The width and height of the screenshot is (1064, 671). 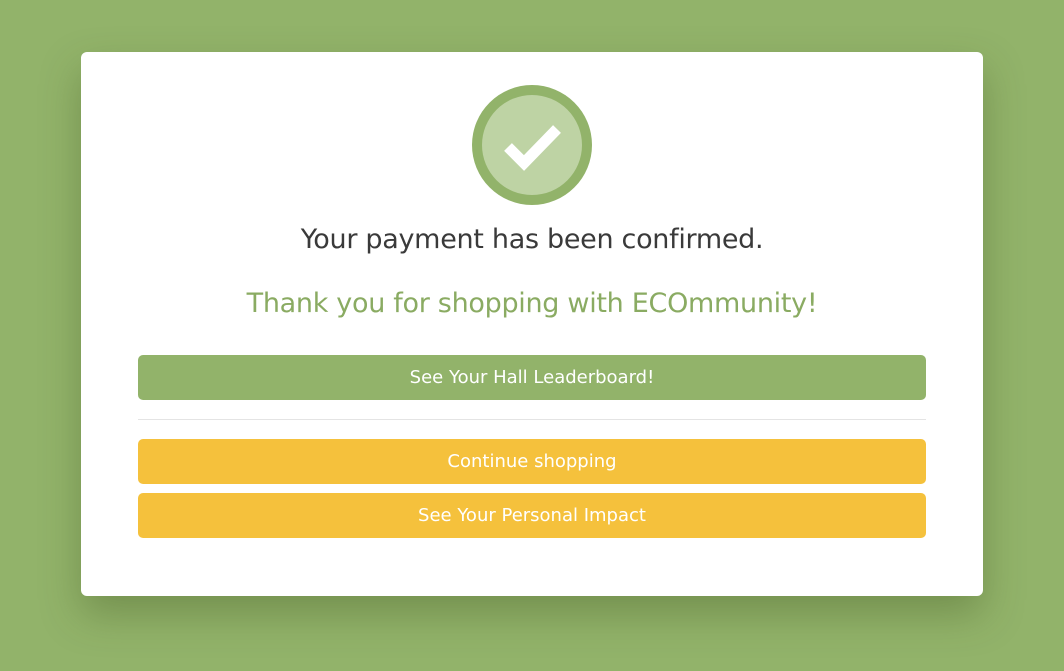 What do you see at coordinates (532, 303) in the screenshot?
I see `thank-you-message: Thank you for shopping with ECOmmunity!` at bounding box center [532, 303].